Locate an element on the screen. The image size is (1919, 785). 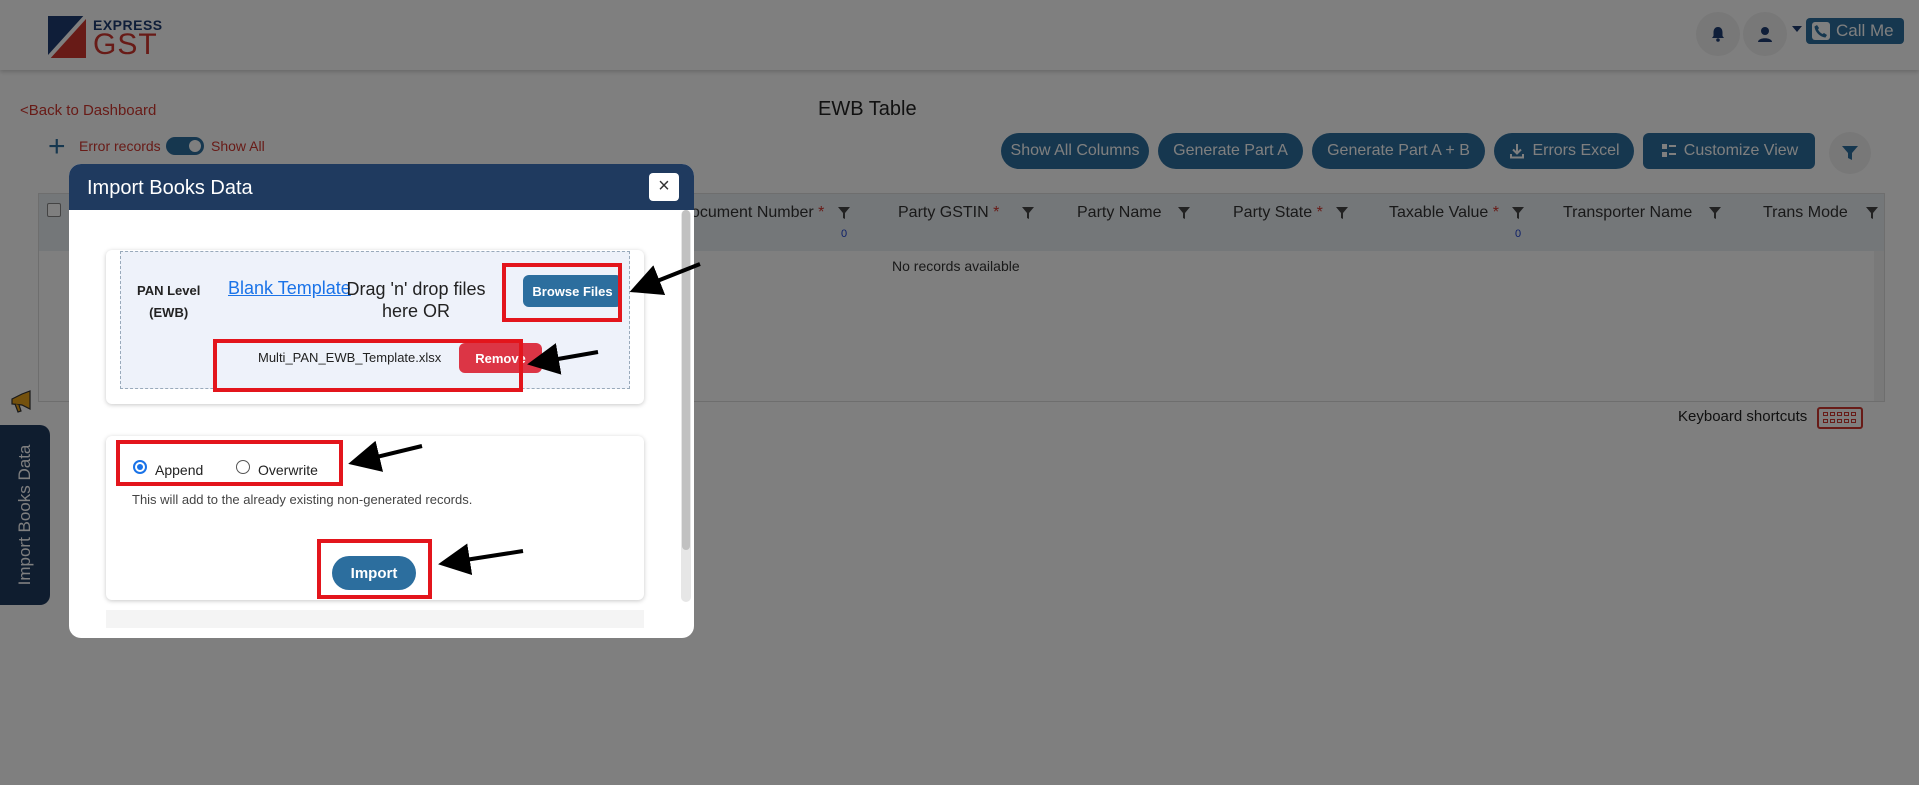
annotation-arrows is located at coordinates (524, 419).